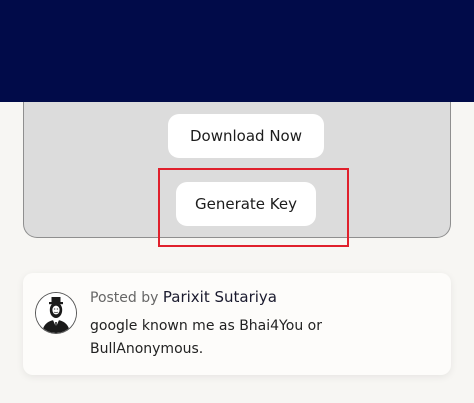 Image resolution: width=474 pixels, height=403 pixels. I want to click on posted-by-line: Posted by Parixit Sutariya, so click(183, 297).